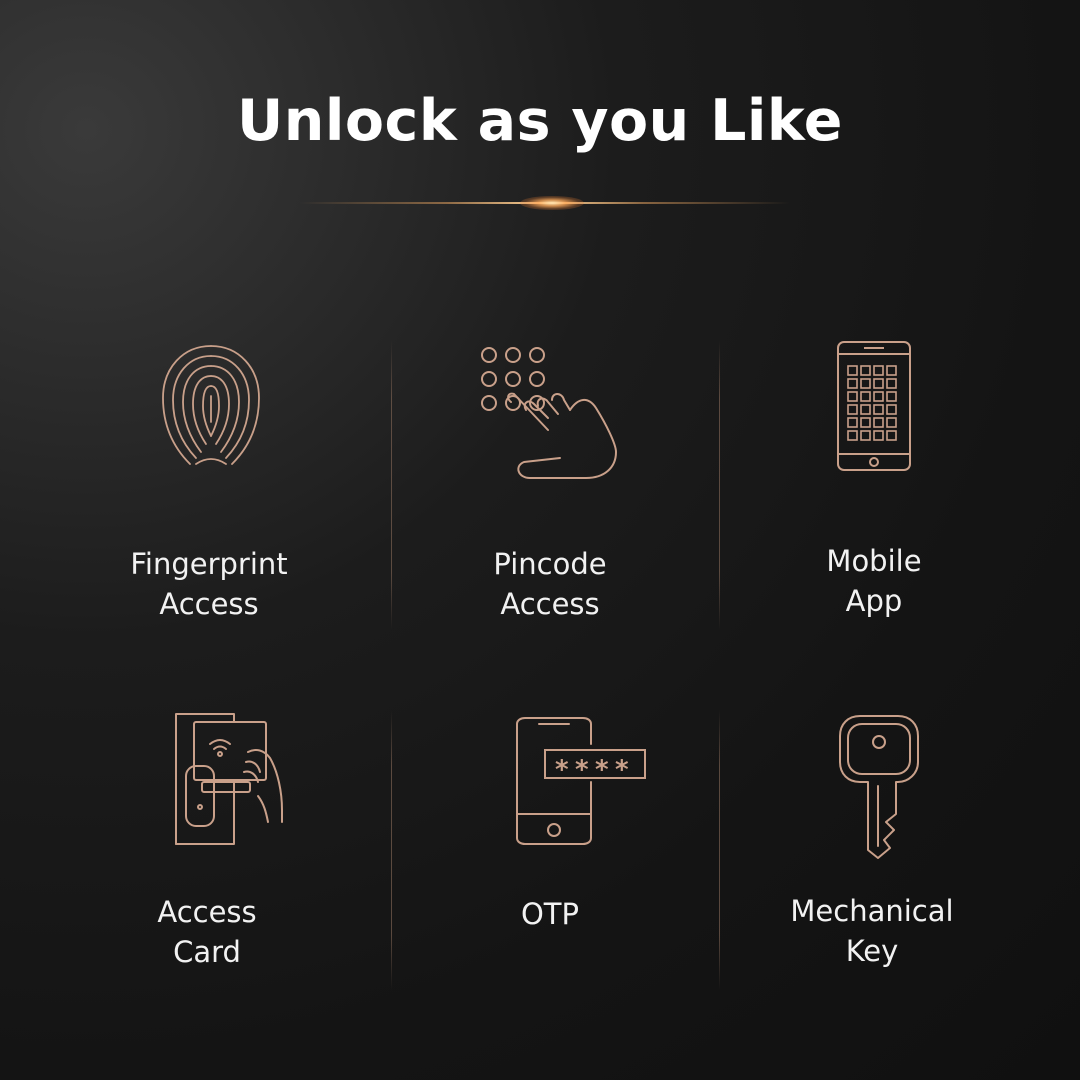  Describe the element at coordinates (207, 932) in the screenshot. I see `option-label-access-card: Access Card` at that location.